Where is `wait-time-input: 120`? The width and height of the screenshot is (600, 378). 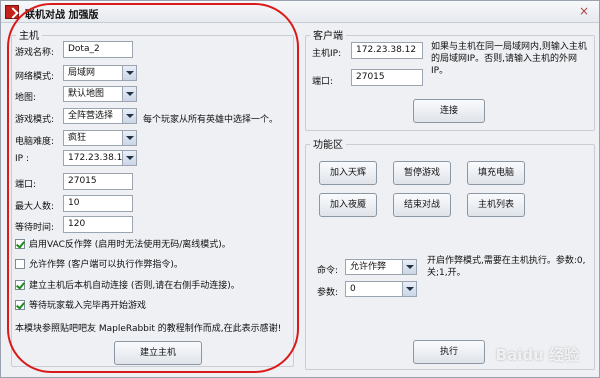 wait-time-input: 120 is located at coordinates (98, 224).